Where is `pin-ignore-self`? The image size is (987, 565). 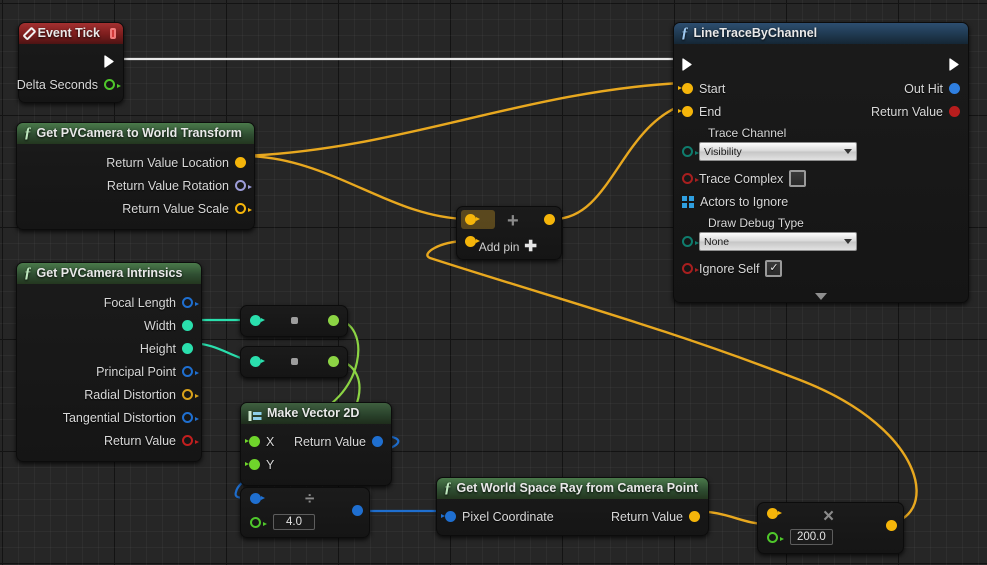 pin-ignore-self is located at coordinates (690, 268).